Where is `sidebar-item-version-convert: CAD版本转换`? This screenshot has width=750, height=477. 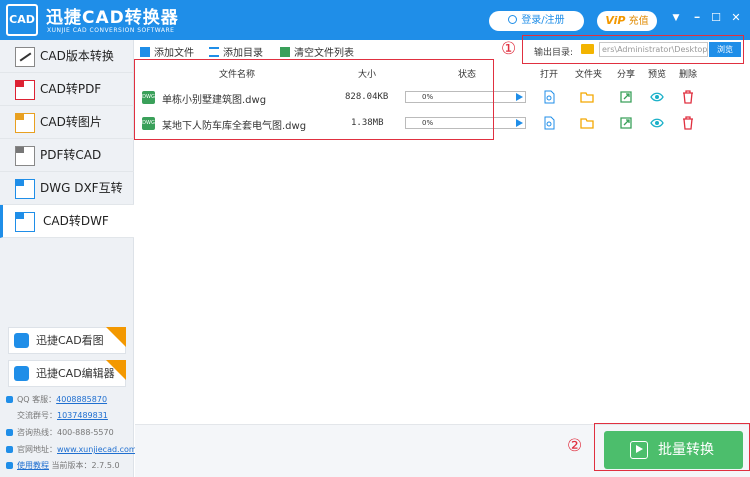
sidebar-item-version-convert: CAD版本转换 is located at coordinates (67, 56).